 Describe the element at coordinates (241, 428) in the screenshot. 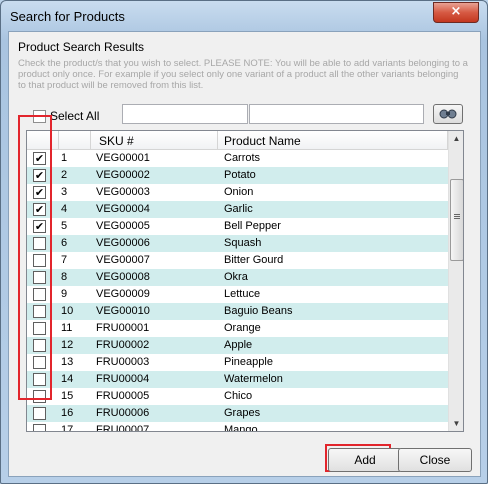

I see `row-product-name: Mango` at that location.